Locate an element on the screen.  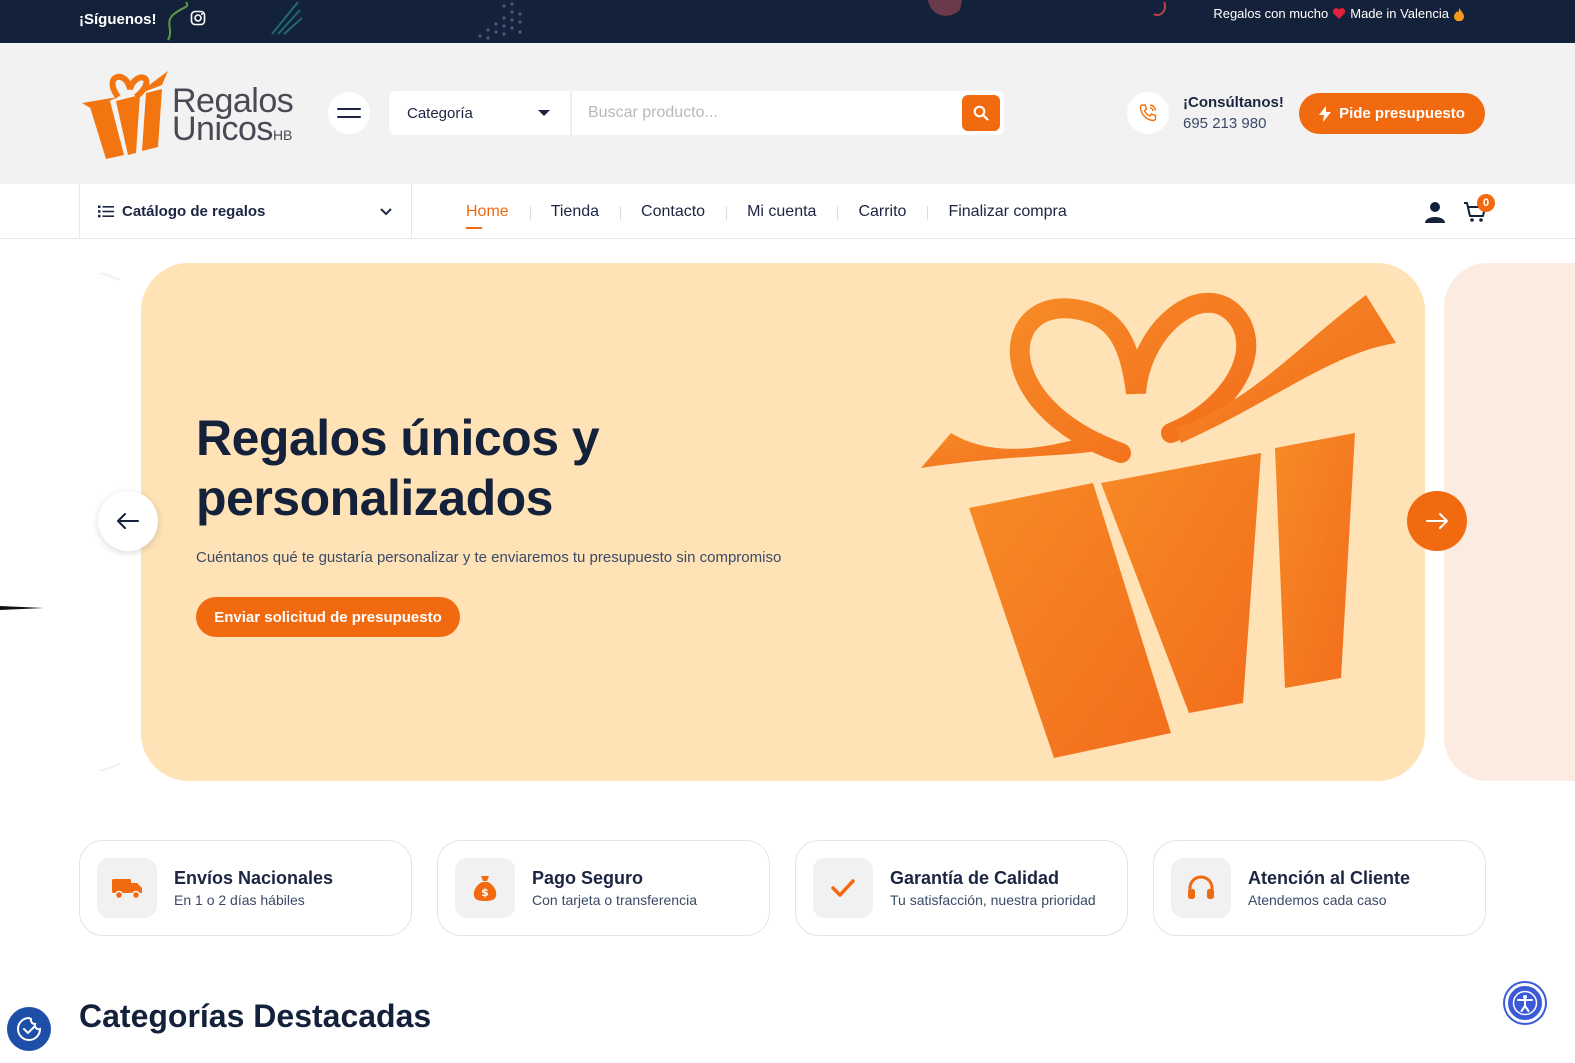
phone-number: 695 213 980 is located at coordinates (1224, 123).